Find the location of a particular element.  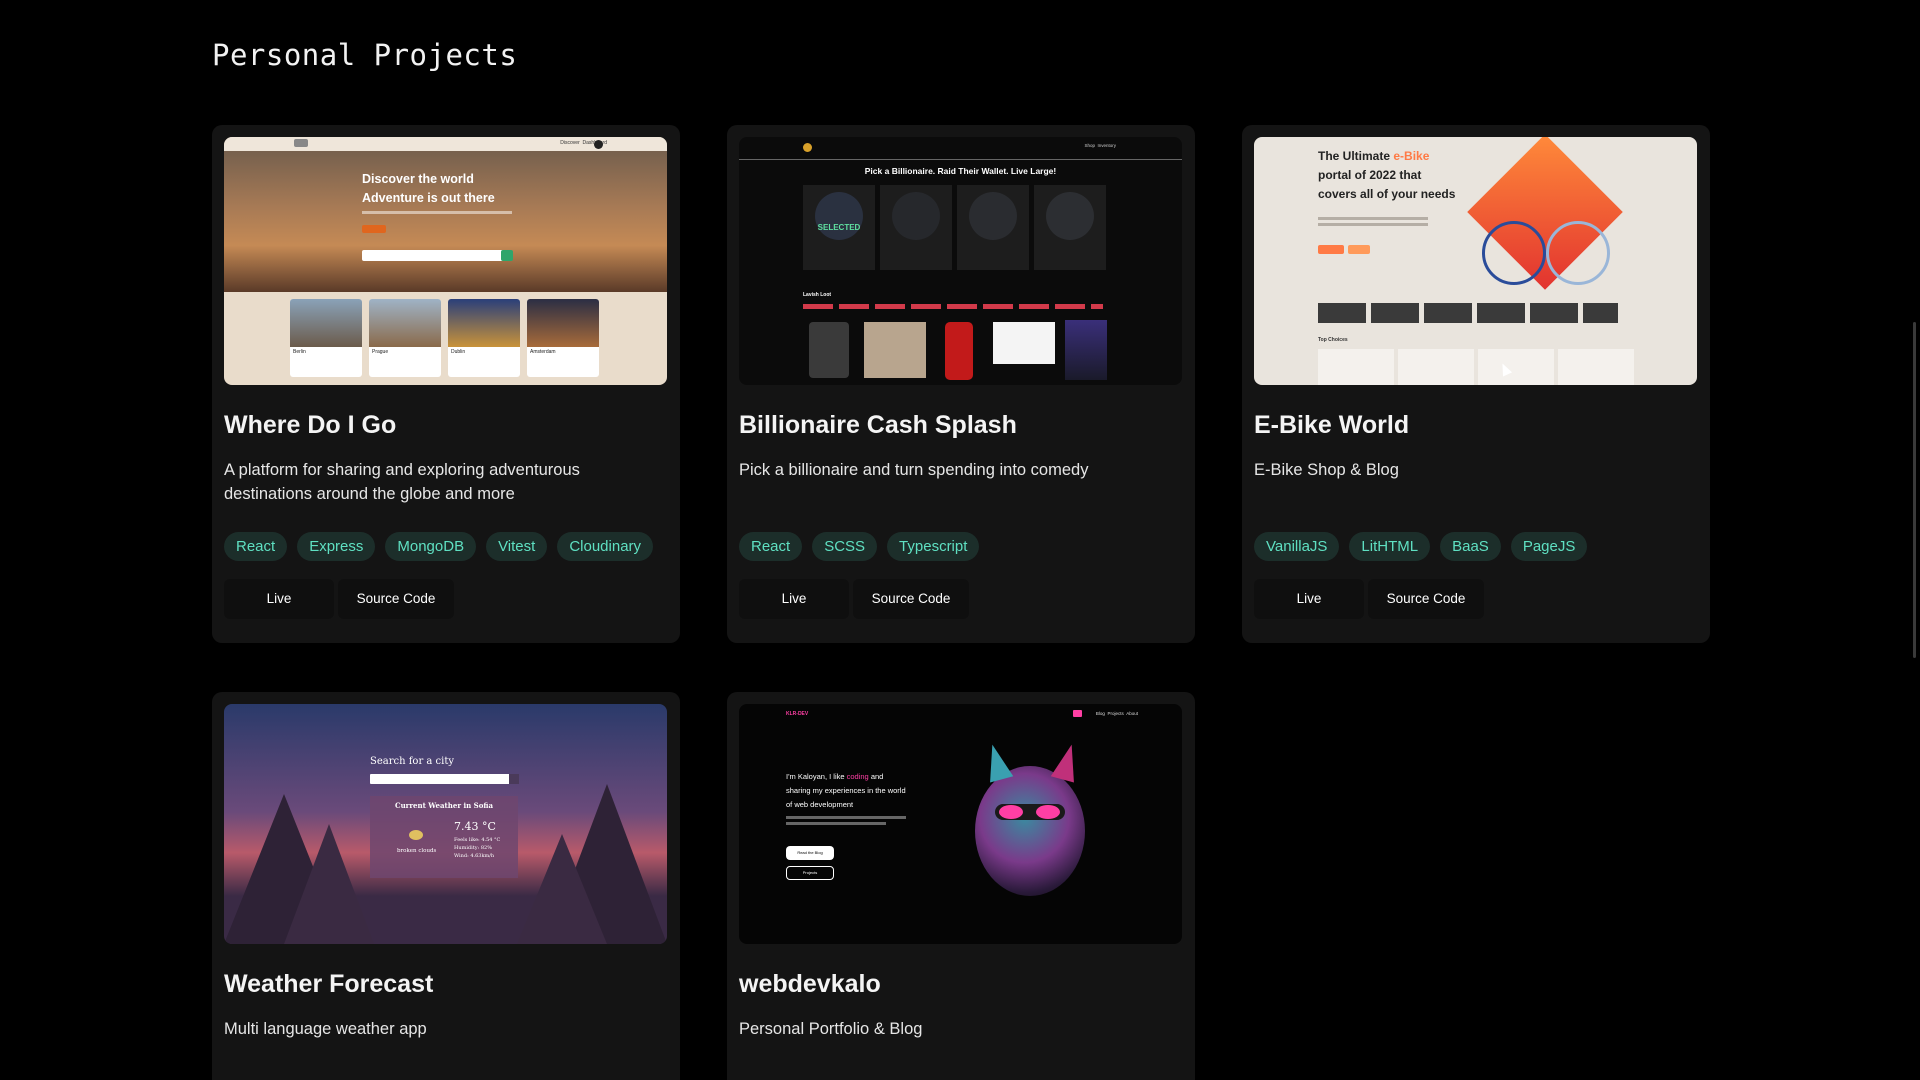

tech-tag: SCSS is located at coordinates (845, 546).